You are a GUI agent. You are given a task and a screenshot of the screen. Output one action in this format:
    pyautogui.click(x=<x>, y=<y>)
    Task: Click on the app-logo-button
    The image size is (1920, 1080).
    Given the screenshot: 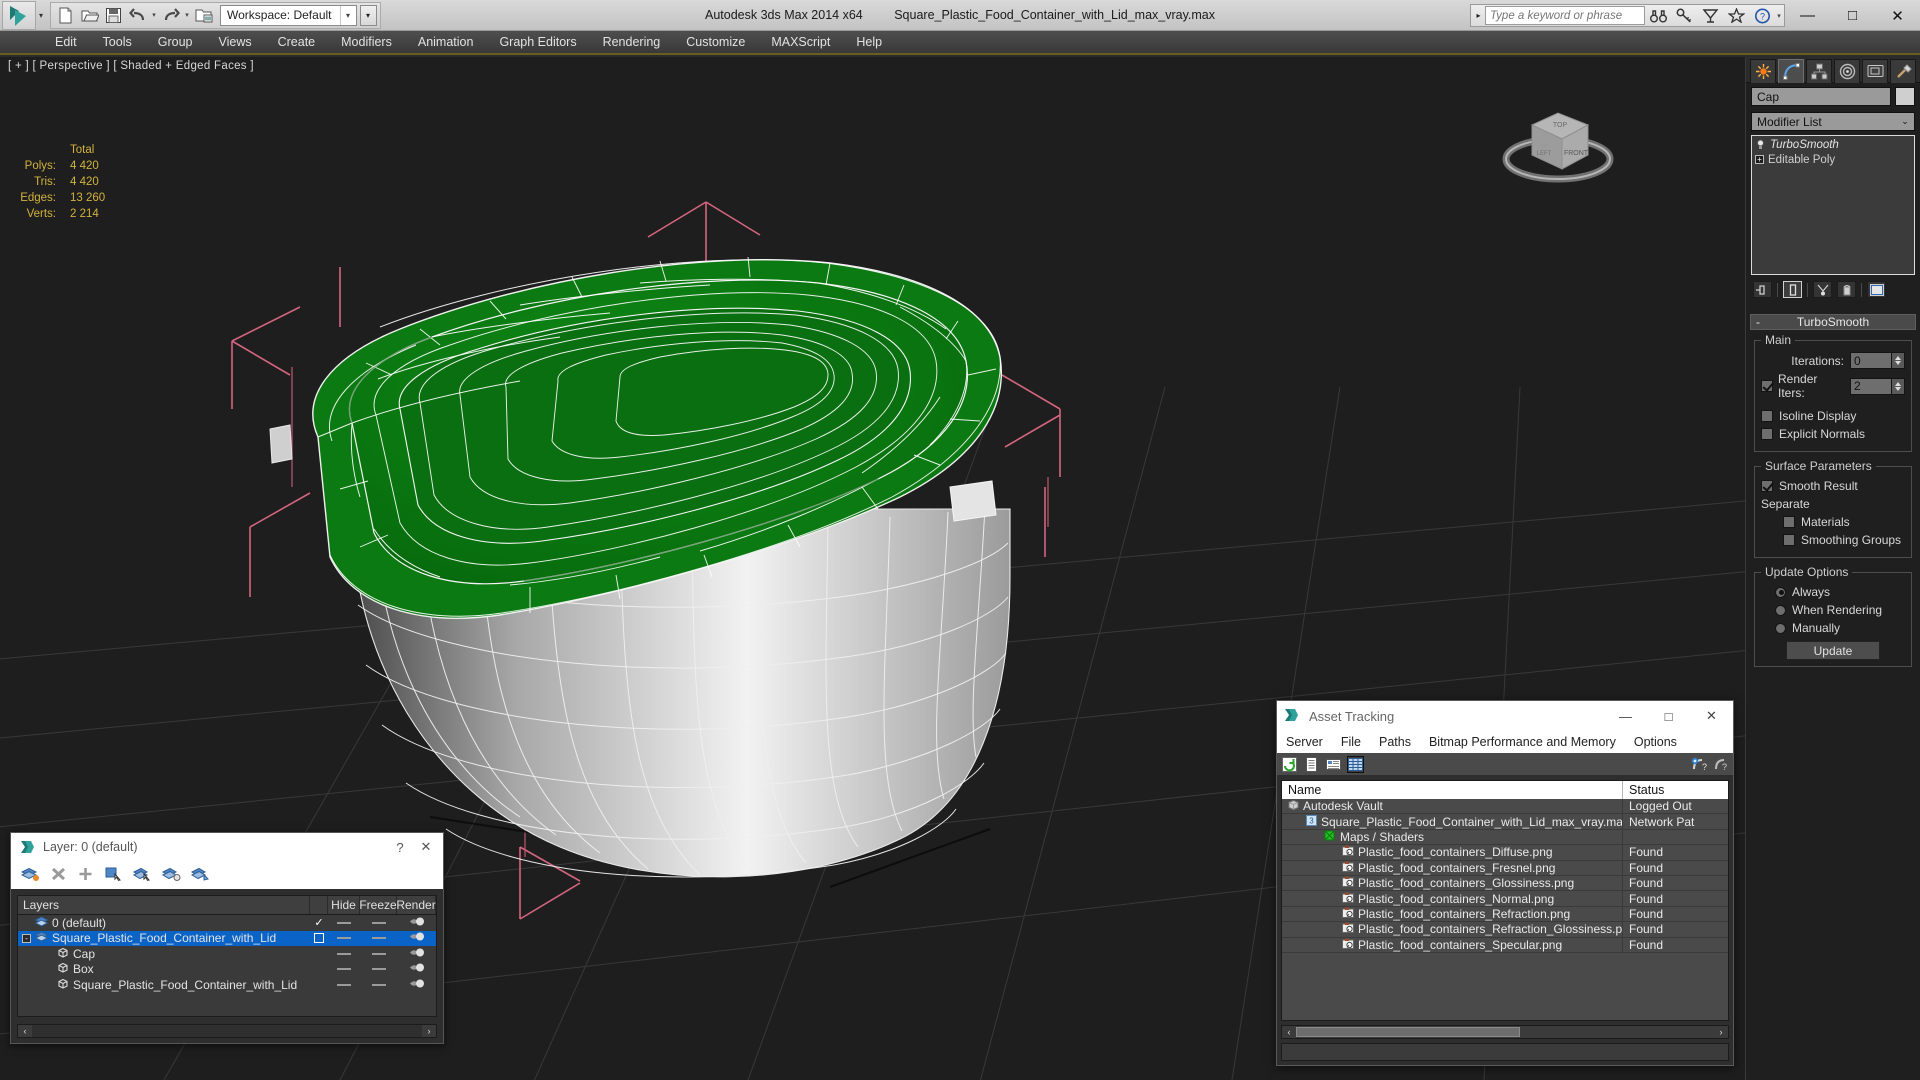 What is the action you would take?
    pyautogui.click(x=19, y=15)
    